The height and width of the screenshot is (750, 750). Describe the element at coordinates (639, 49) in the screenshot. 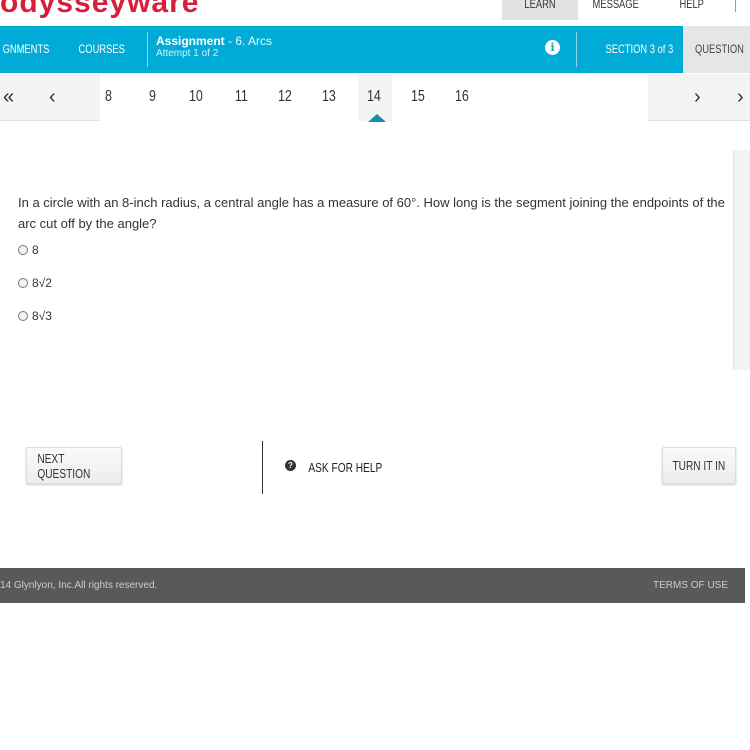

I see `section-label: SECTION 3 of 3` at that location.